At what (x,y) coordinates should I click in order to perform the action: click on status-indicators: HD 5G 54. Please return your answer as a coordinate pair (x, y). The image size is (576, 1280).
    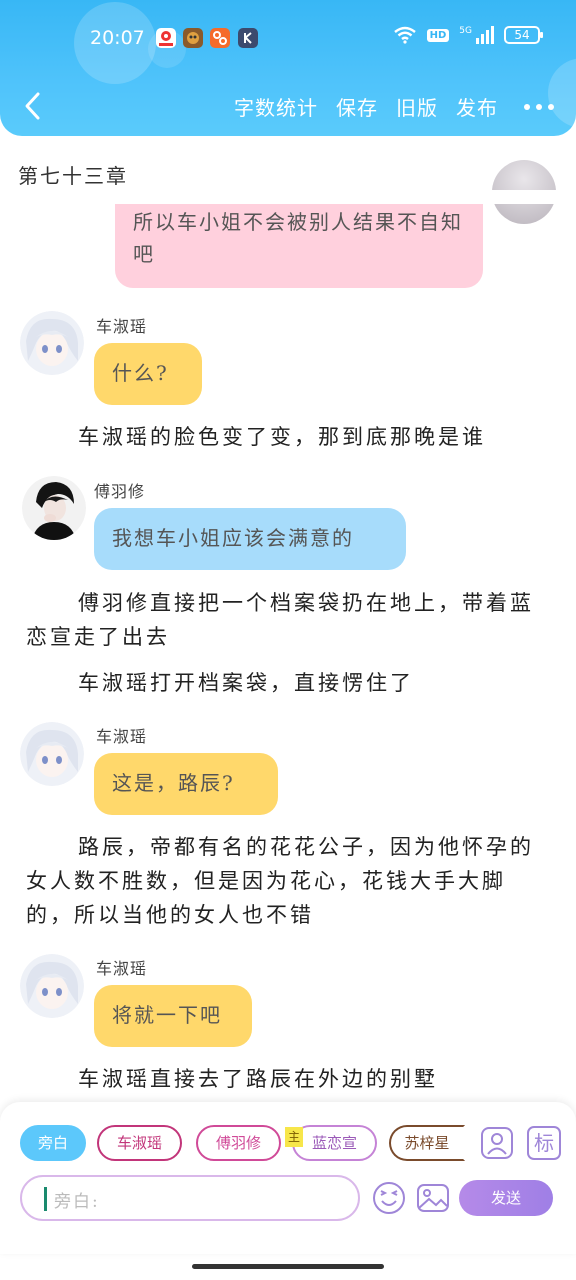
    Looking at the image, I should click on (468, 35).